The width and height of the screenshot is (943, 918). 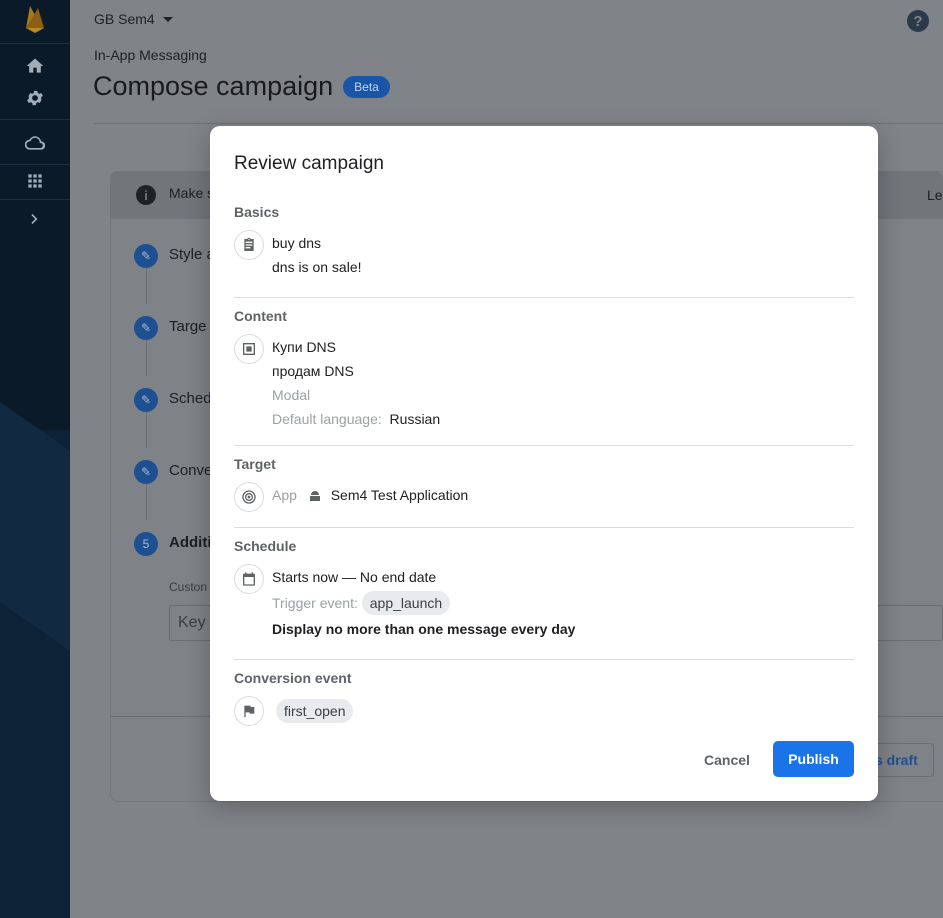 What do you see at coordinates (188, 587) in the screenshot?
I see `custom-data-label: Custon` at bounding box center [188, 587].